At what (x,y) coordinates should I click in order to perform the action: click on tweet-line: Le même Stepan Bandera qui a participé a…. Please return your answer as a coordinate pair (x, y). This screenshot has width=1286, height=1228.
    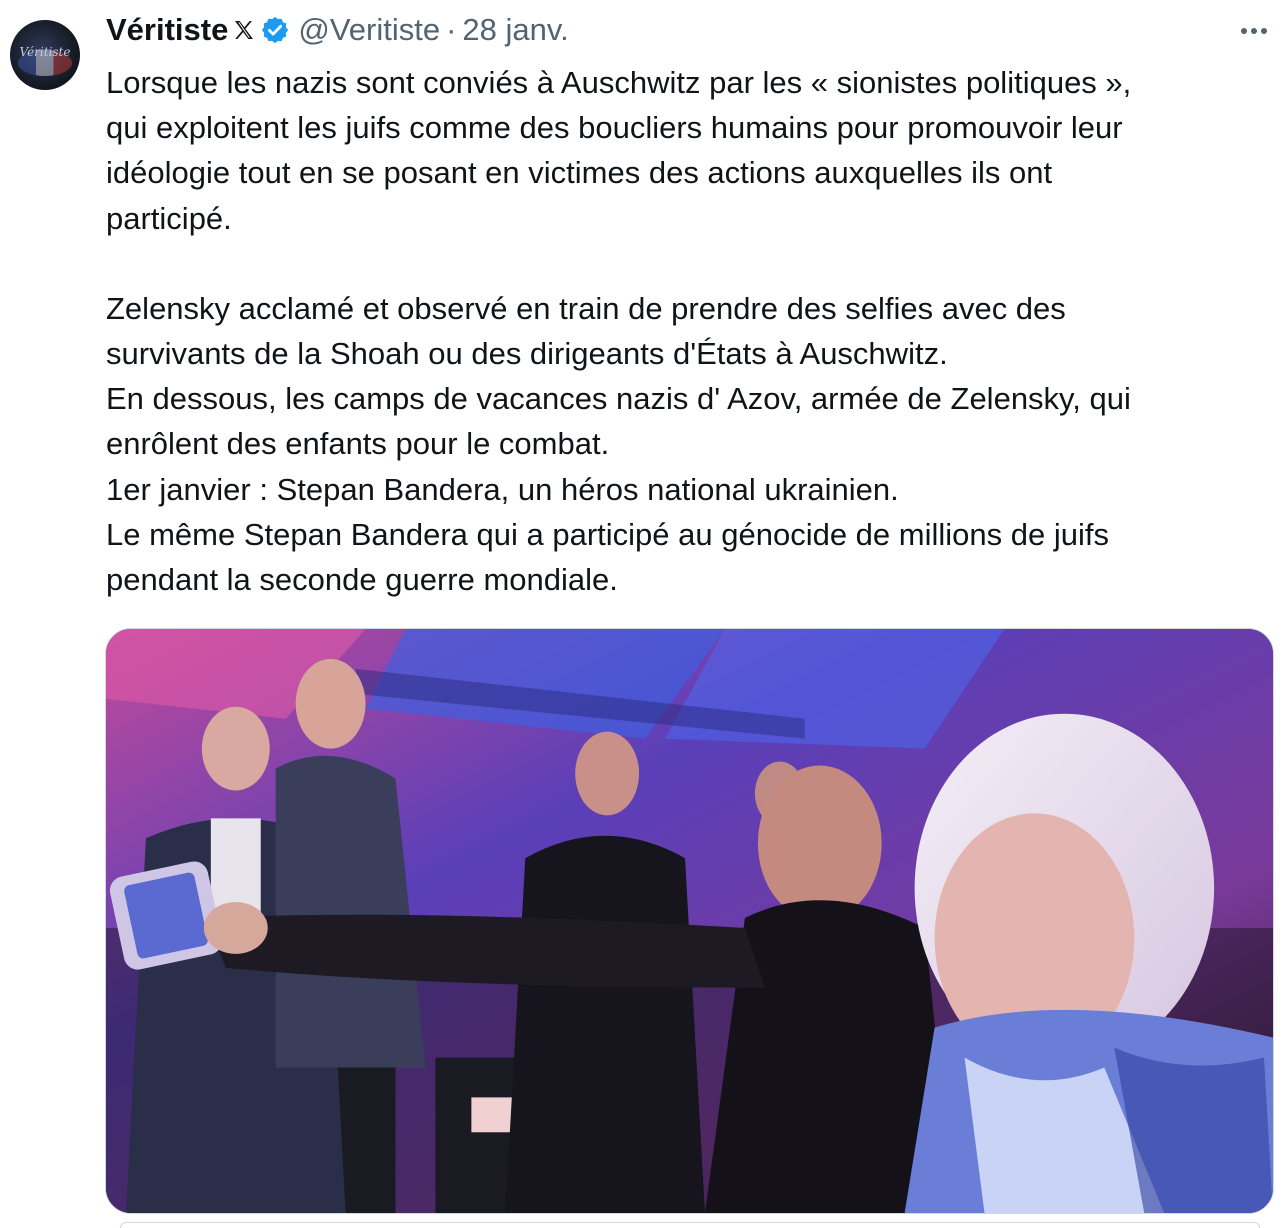
    Looking at the image, I should click on (607, 534).